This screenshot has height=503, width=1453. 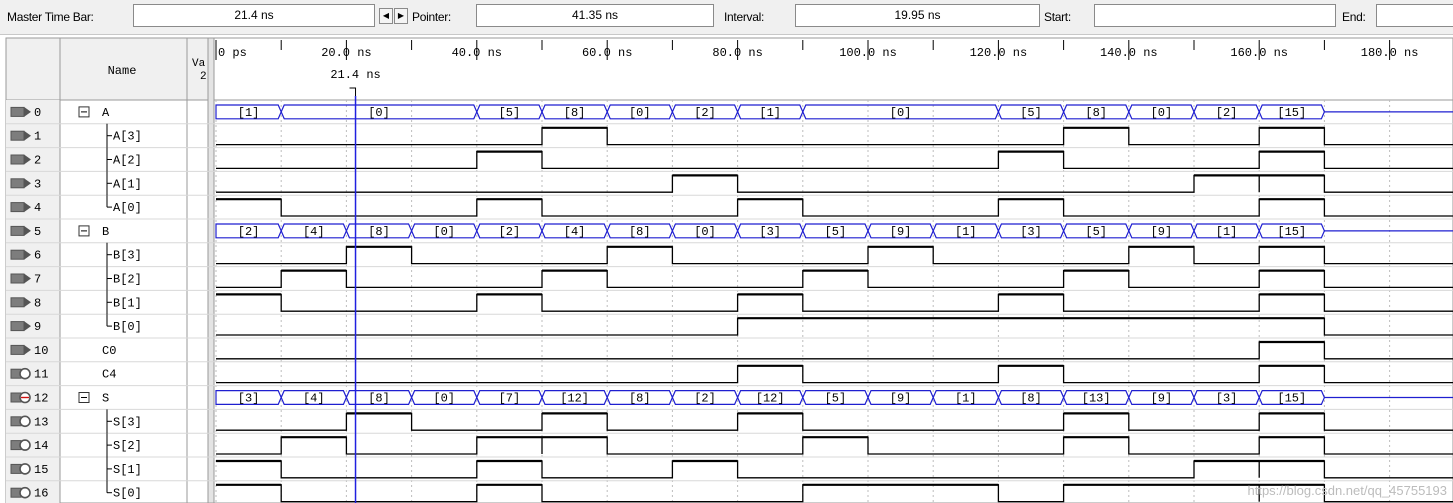 What do you see at coordinates (37, 161) in the screenshot?
I see `signal-index: 2` at bounding box center [37, 161].